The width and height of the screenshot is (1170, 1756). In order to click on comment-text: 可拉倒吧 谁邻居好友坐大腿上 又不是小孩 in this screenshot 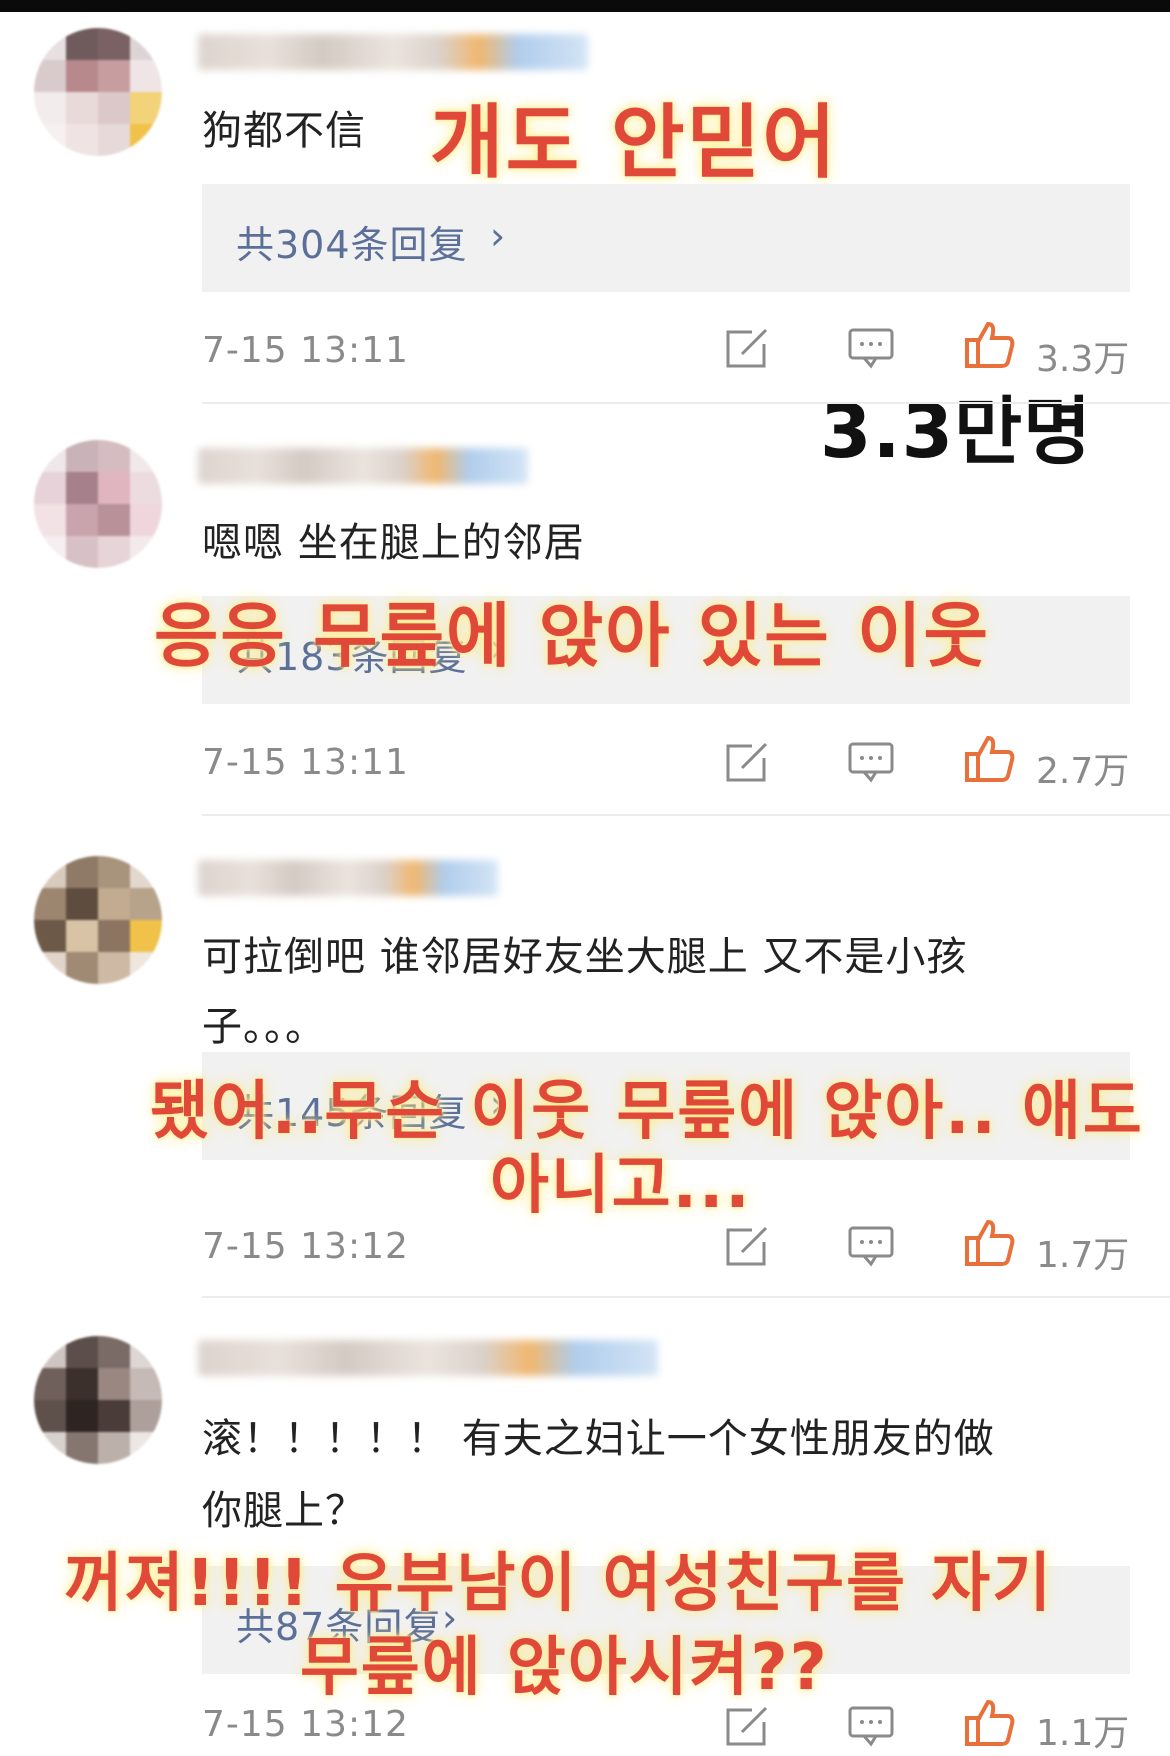, I will do `click(585, 957)`.